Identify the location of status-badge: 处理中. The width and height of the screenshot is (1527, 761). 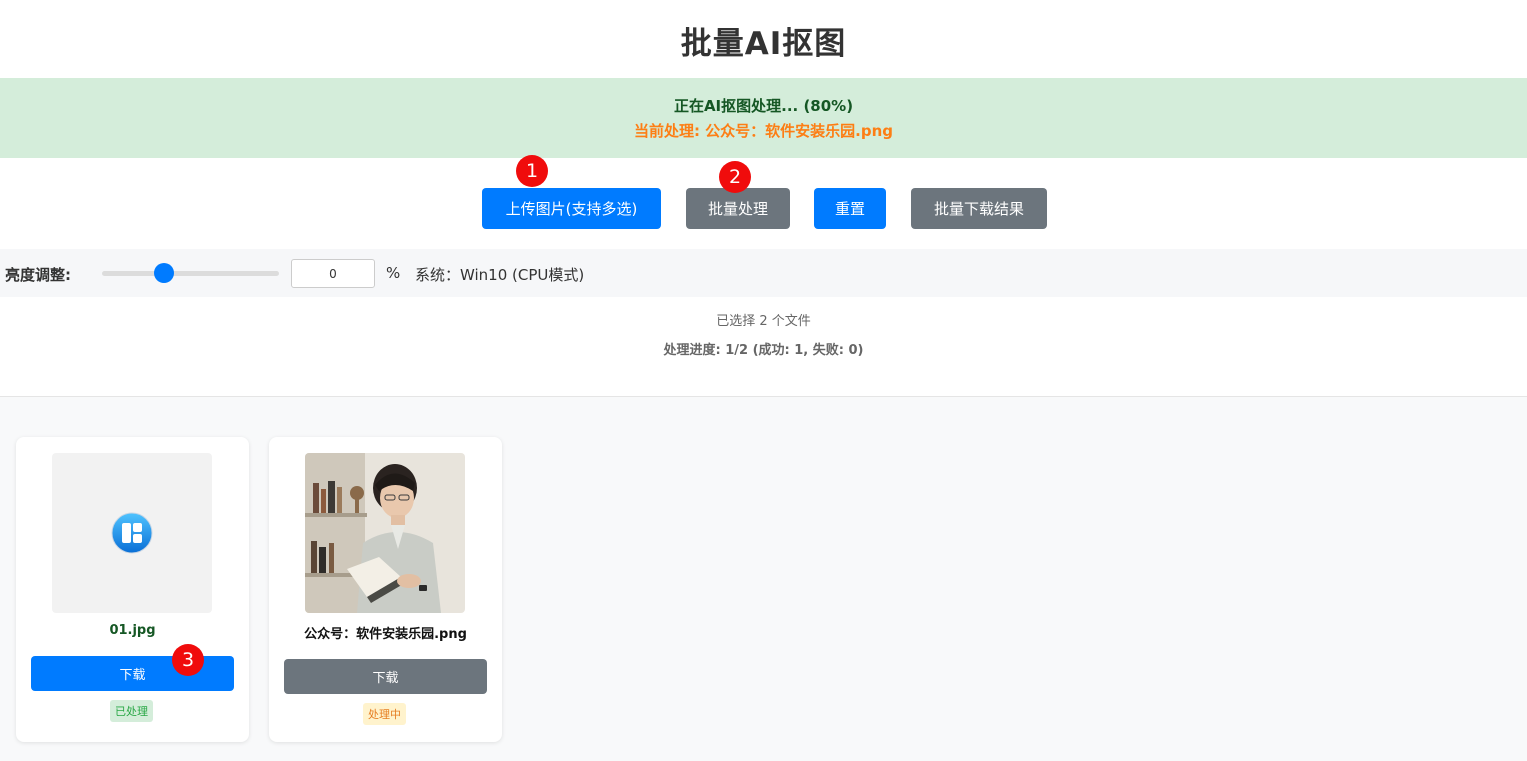
(384, 714).